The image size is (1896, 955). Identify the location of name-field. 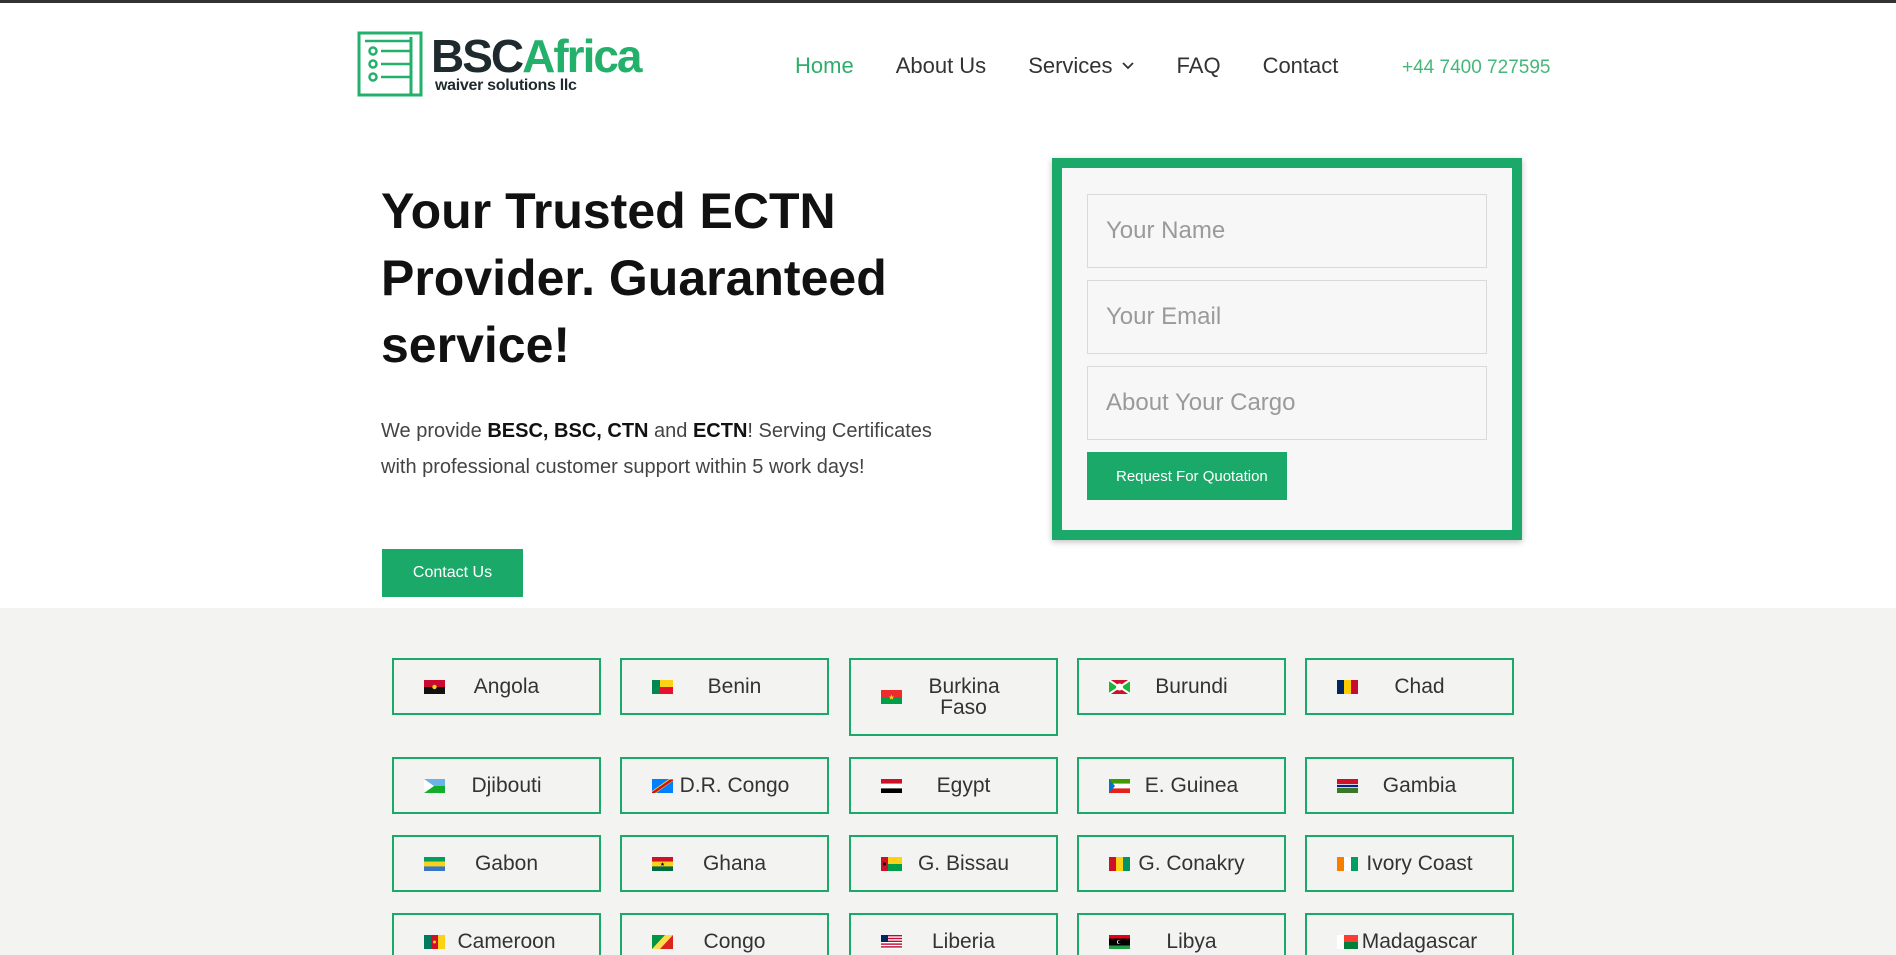
(1287, 231).